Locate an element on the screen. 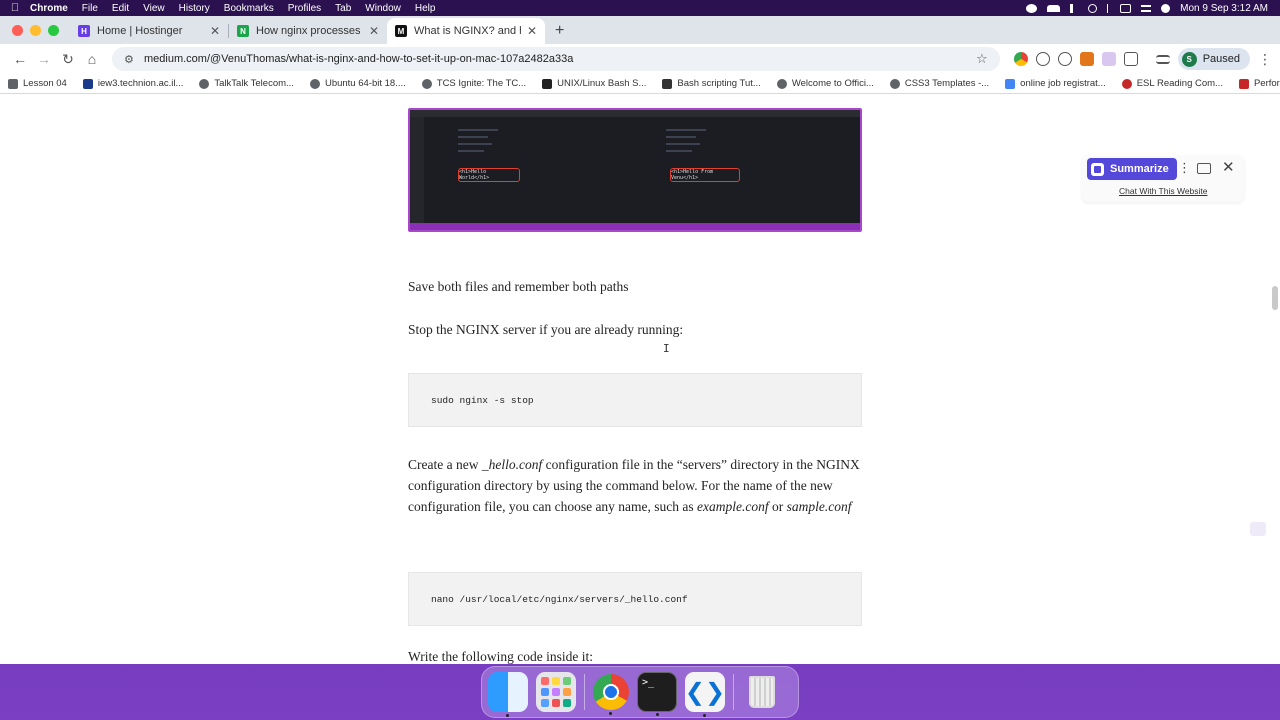 The image size is (1280, 720). menu-view: View is located at coordinates (154, 8).